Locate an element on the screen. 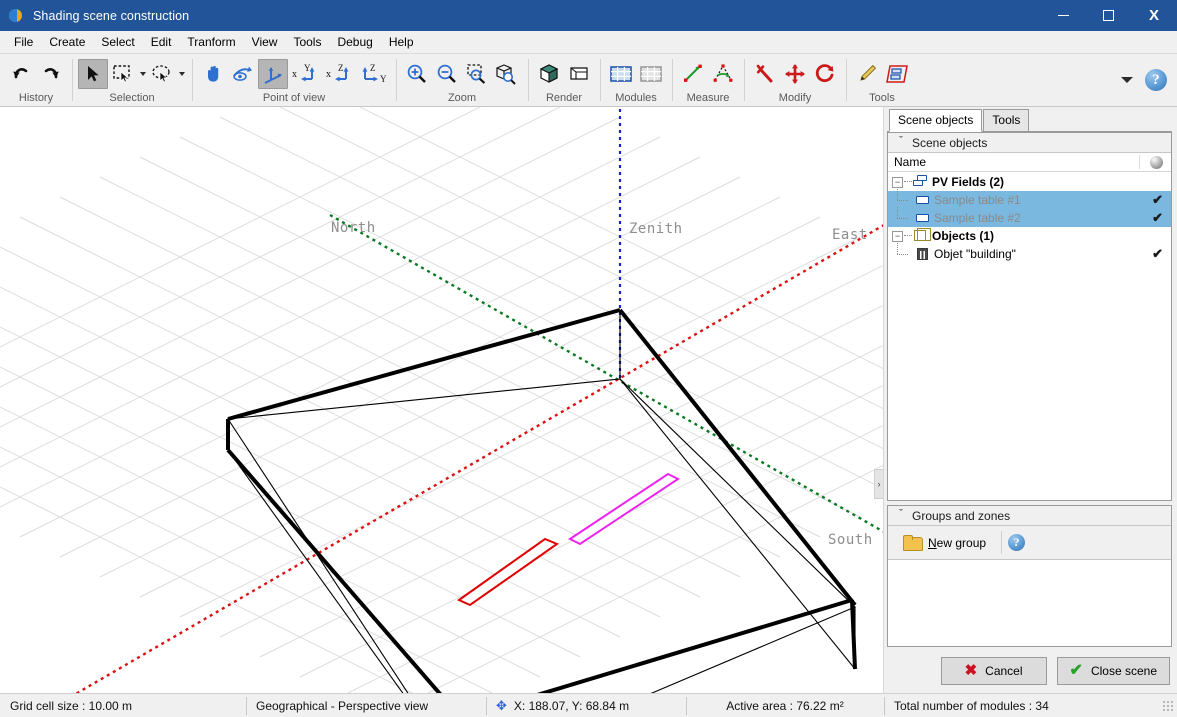 Image resolution: width=1177 pixels, height=717 pixels. tools-draw-button is located at coordinates (867, 74).